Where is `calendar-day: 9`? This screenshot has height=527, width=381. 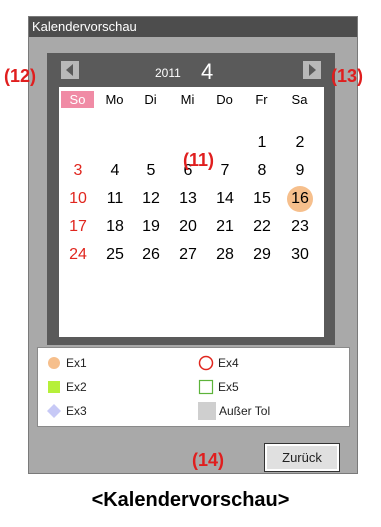
calendar-day: 9 is located at coordinates (300, 171).